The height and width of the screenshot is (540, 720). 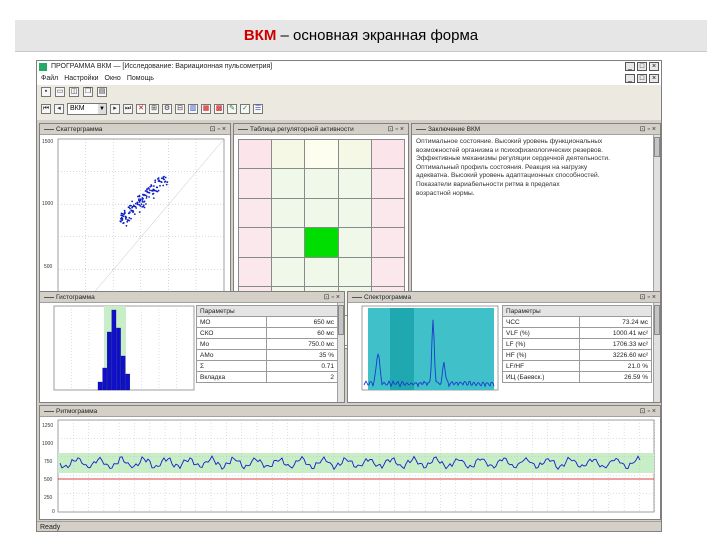 I want to click on table-row: LF/HF 21.0 %, so click(x=576, y=366).